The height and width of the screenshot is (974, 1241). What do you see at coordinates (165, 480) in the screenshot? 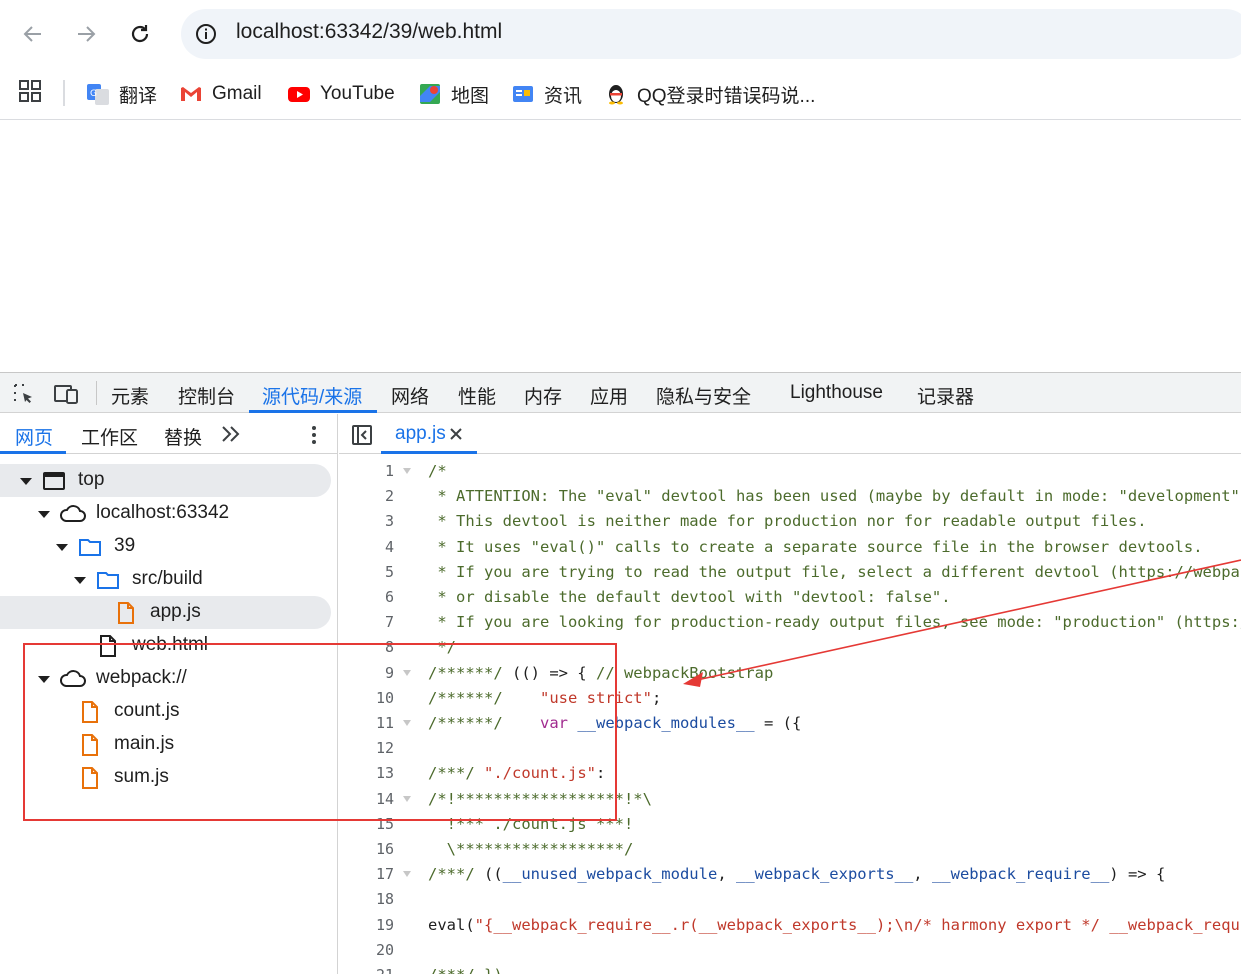
I see `tree-item-top: top` at bounding box center [165, 480].